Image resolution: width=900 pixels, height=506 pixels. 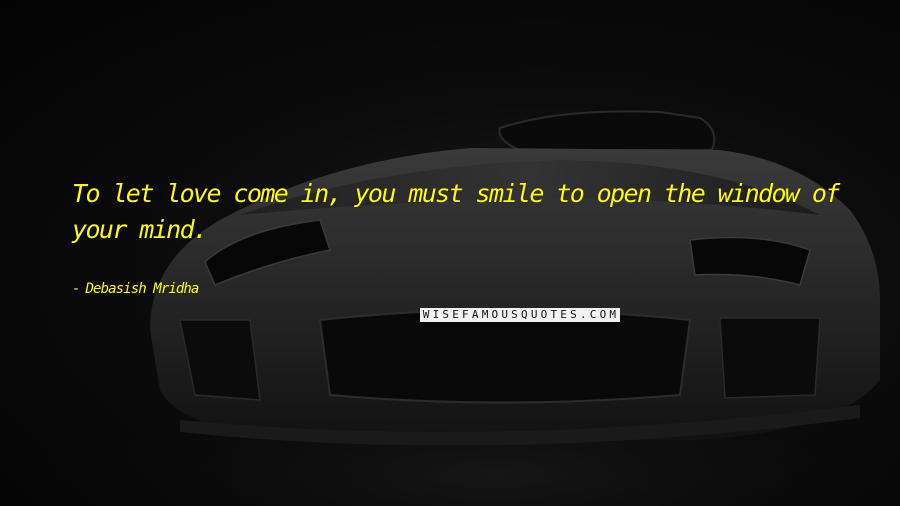 I want to click on author-prefix: -, so click(x=76, y=289).